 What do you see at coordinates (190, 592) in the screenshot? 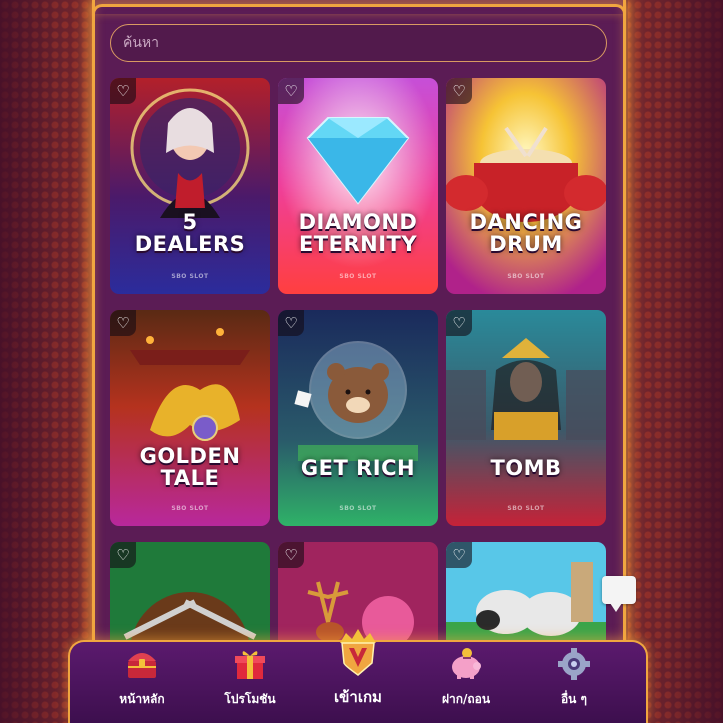
I see `game-card-partial-1: ♡` at bounding box center [190, 592].